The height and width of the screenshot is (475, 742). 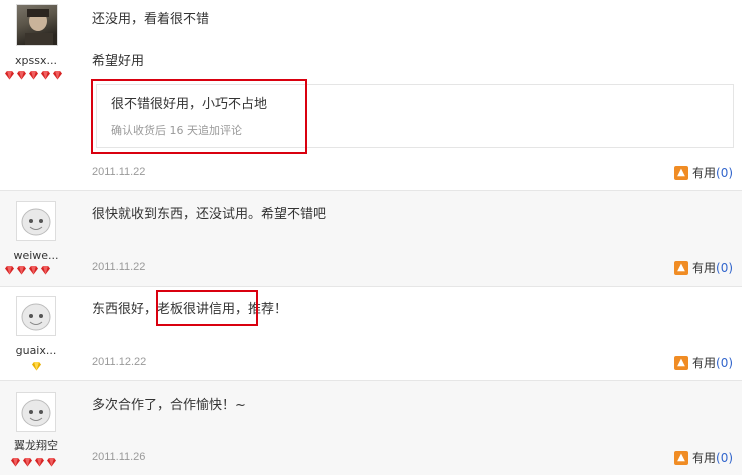 I want to click on review-text-line-1: 还没用，看着很不错, so click(x=151, y=19).